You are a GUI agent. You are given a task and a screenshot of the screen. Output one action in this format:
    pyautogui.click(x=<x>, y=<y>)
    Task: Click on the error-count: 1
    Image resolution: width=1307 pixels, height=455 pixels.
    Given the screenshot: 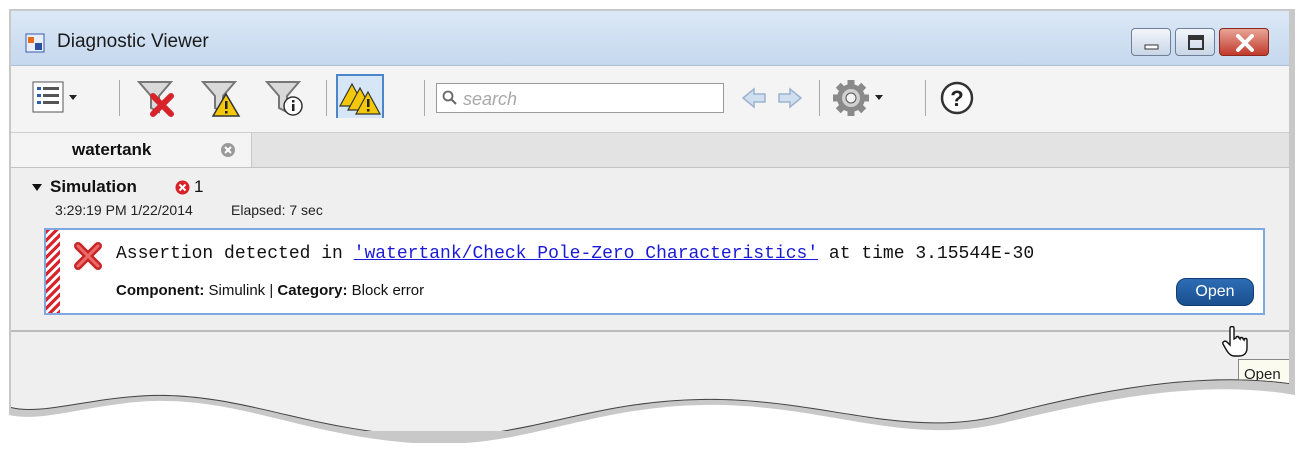 What is the action you would take?
    pyautogui.click(x=199, y=186)
    